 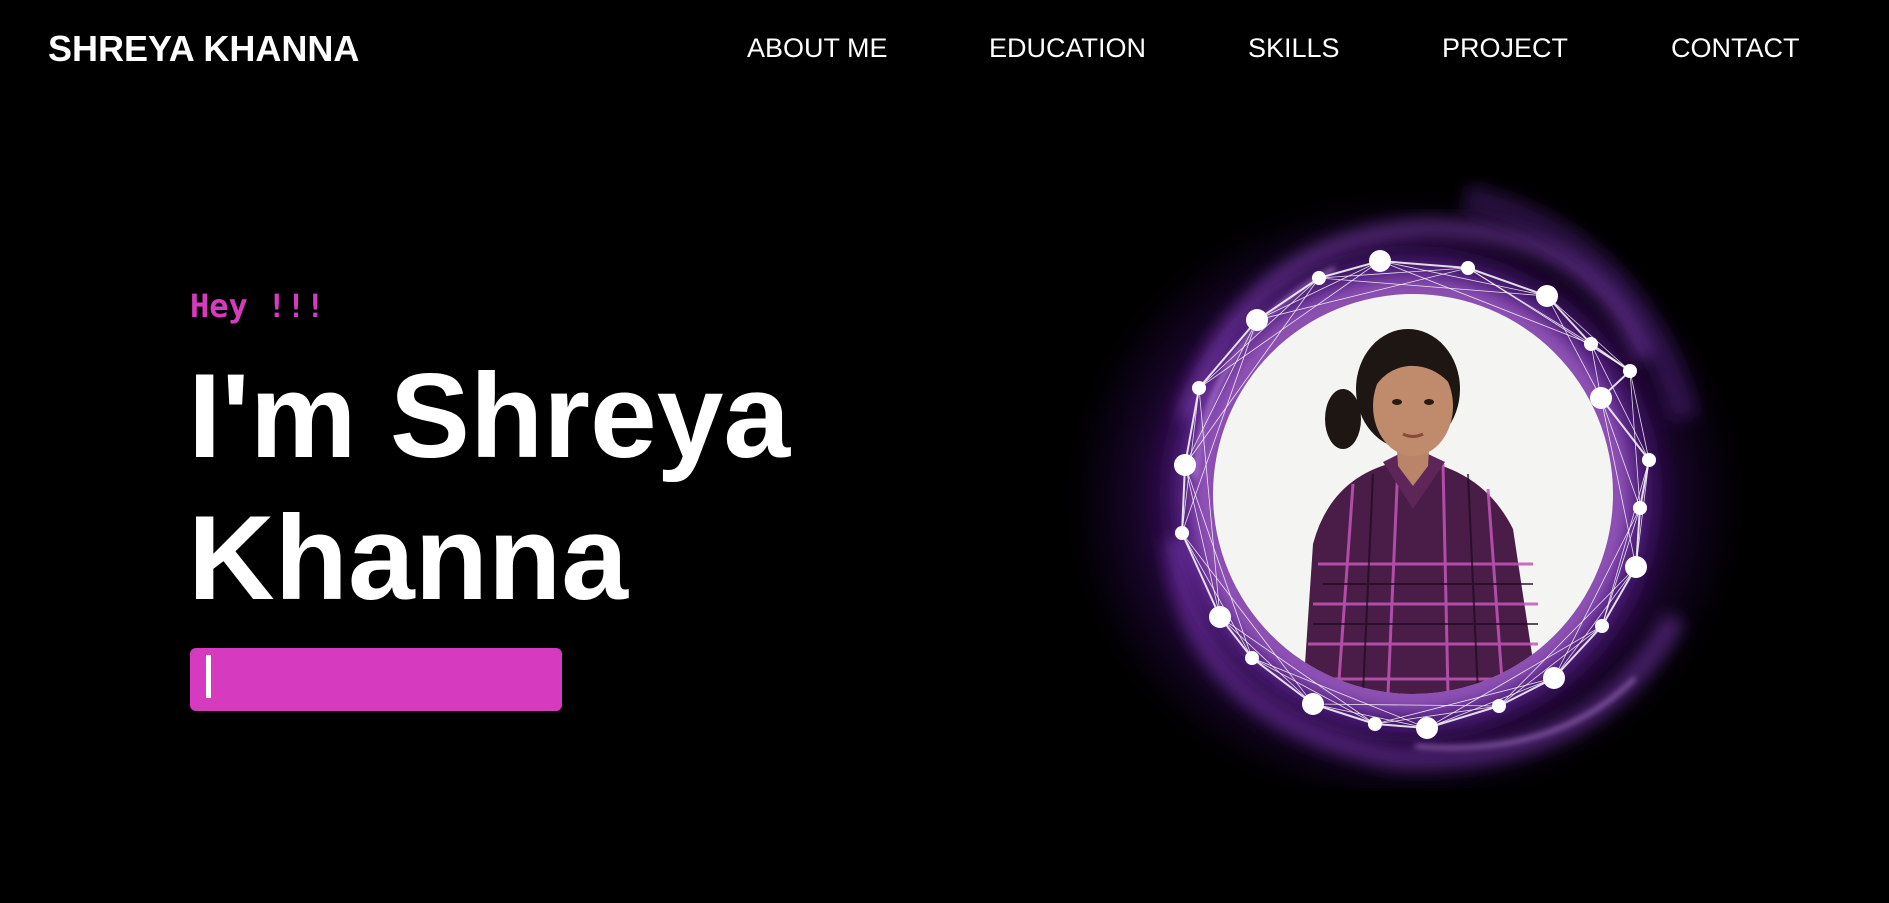 What do you see at coordinates (408, 558) in the screenshot?
I see `hero-title-line-2: Khanna` at bounding box center [408, 558].